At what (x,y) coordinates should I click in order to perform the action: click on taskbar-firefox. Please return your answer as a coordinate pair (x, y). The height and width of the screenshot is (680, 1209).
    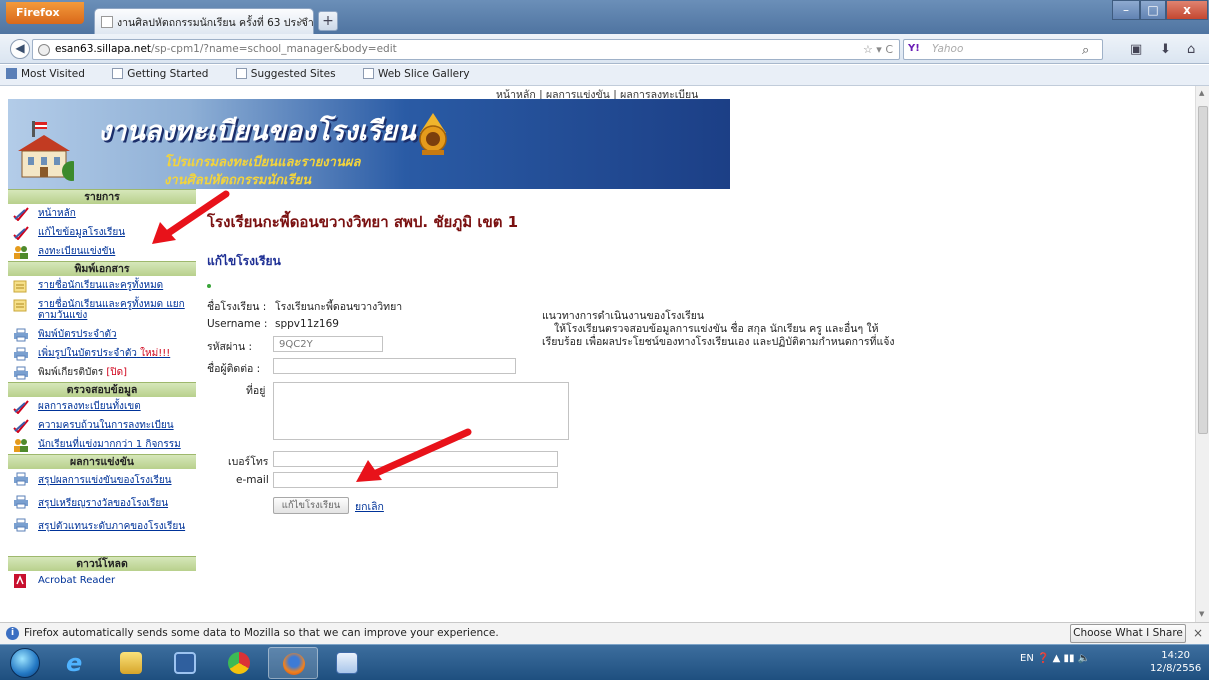
    Looking at the image, I should click on (293, 663).